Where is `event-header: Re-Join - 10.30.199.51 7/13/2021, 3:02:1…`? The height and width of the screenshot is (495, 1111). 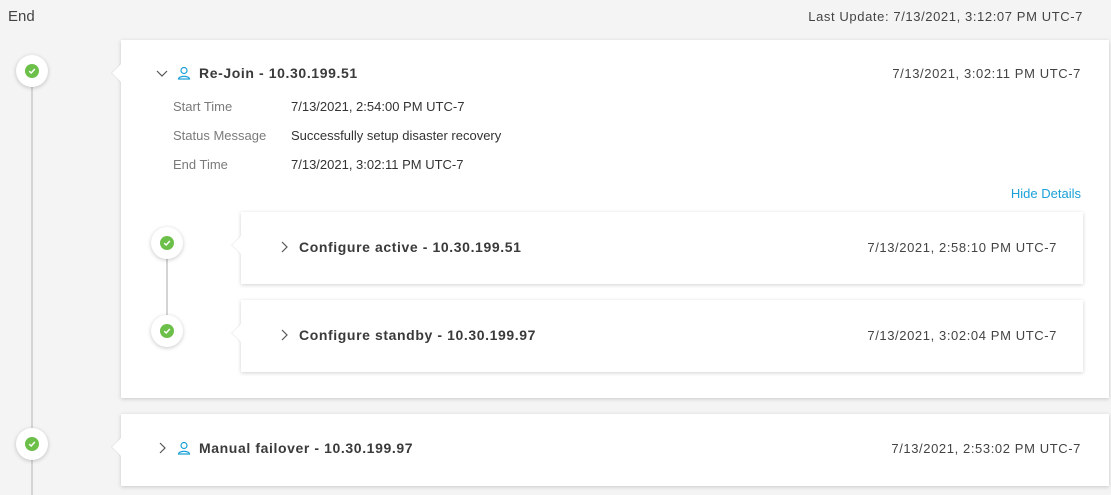
event-header: Re-Join - 10.30.199.51 7/13/2021, 3:02:1… is located at coordinates (618, 73).